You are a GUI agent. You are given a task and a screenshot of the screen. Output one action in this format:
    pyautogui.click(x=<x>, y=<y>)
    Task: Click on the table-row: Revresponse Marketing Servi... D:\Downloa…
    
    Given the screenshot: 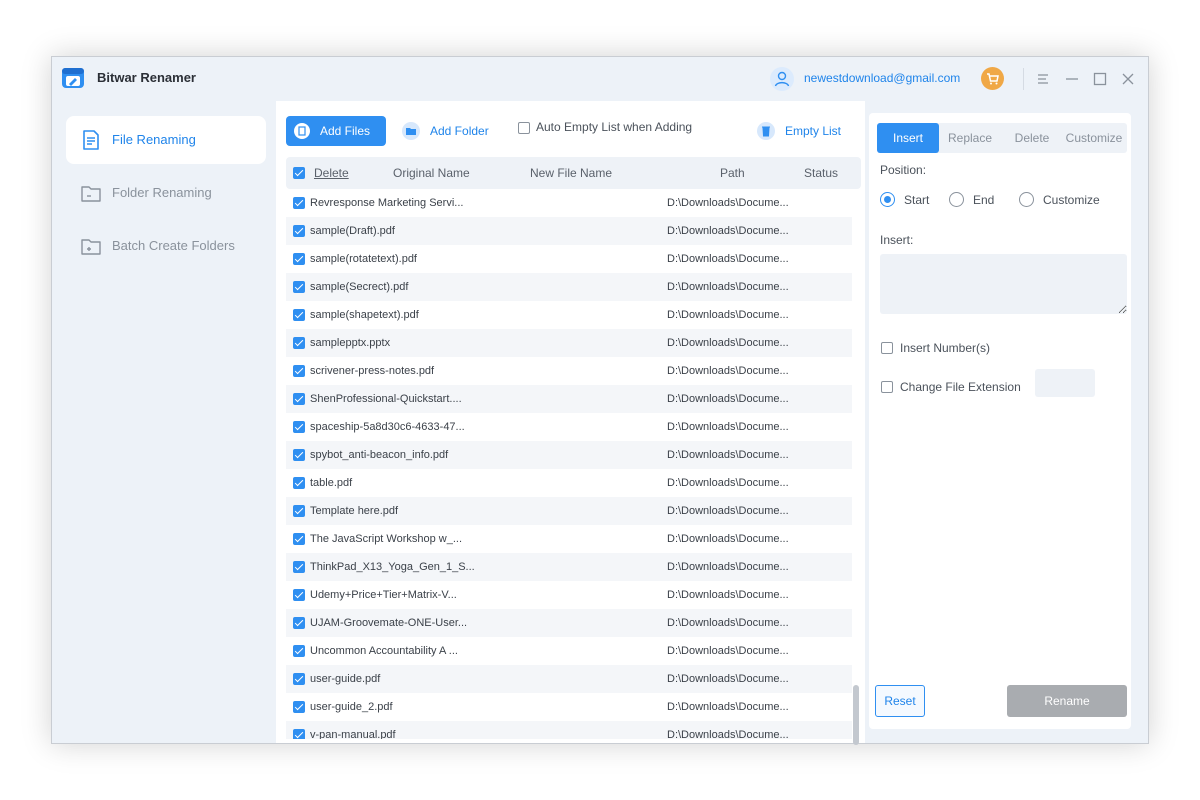 What is the action you would take?
    pyautogui.click(x=569, y=203)
    